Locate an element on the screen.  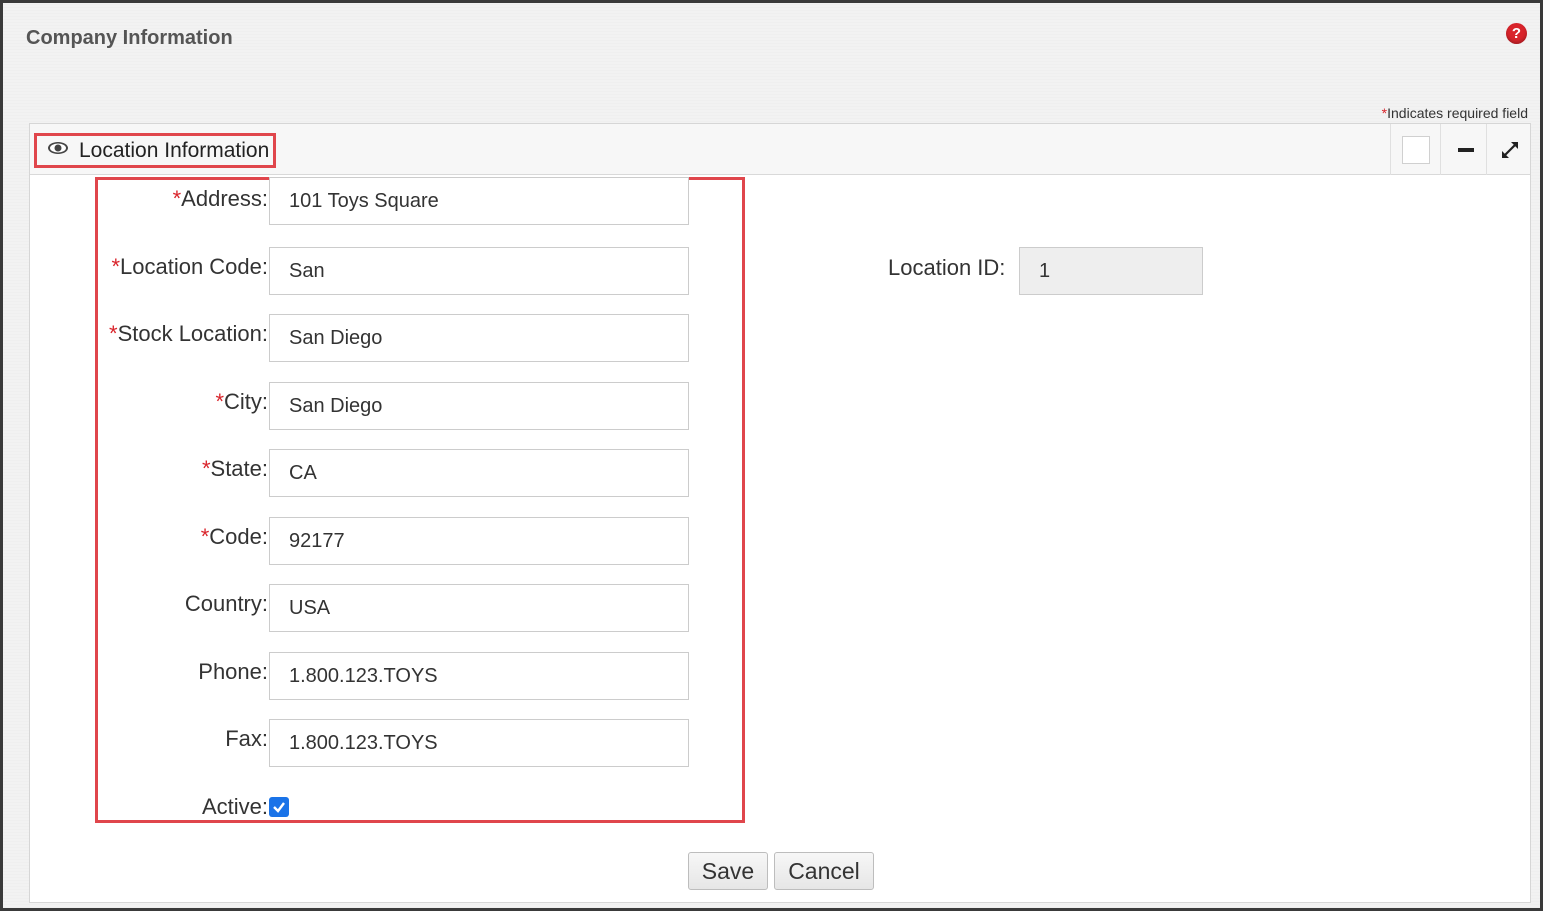
field-label: *State: is located at coordinates (235, 469).